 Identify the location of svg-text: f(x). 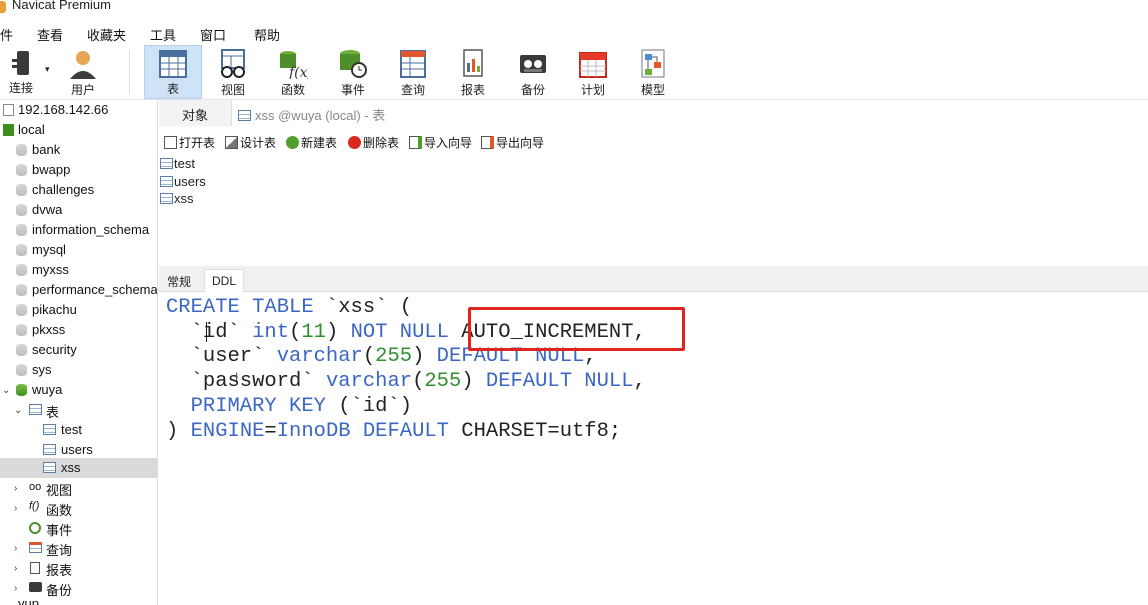
(298, 72).